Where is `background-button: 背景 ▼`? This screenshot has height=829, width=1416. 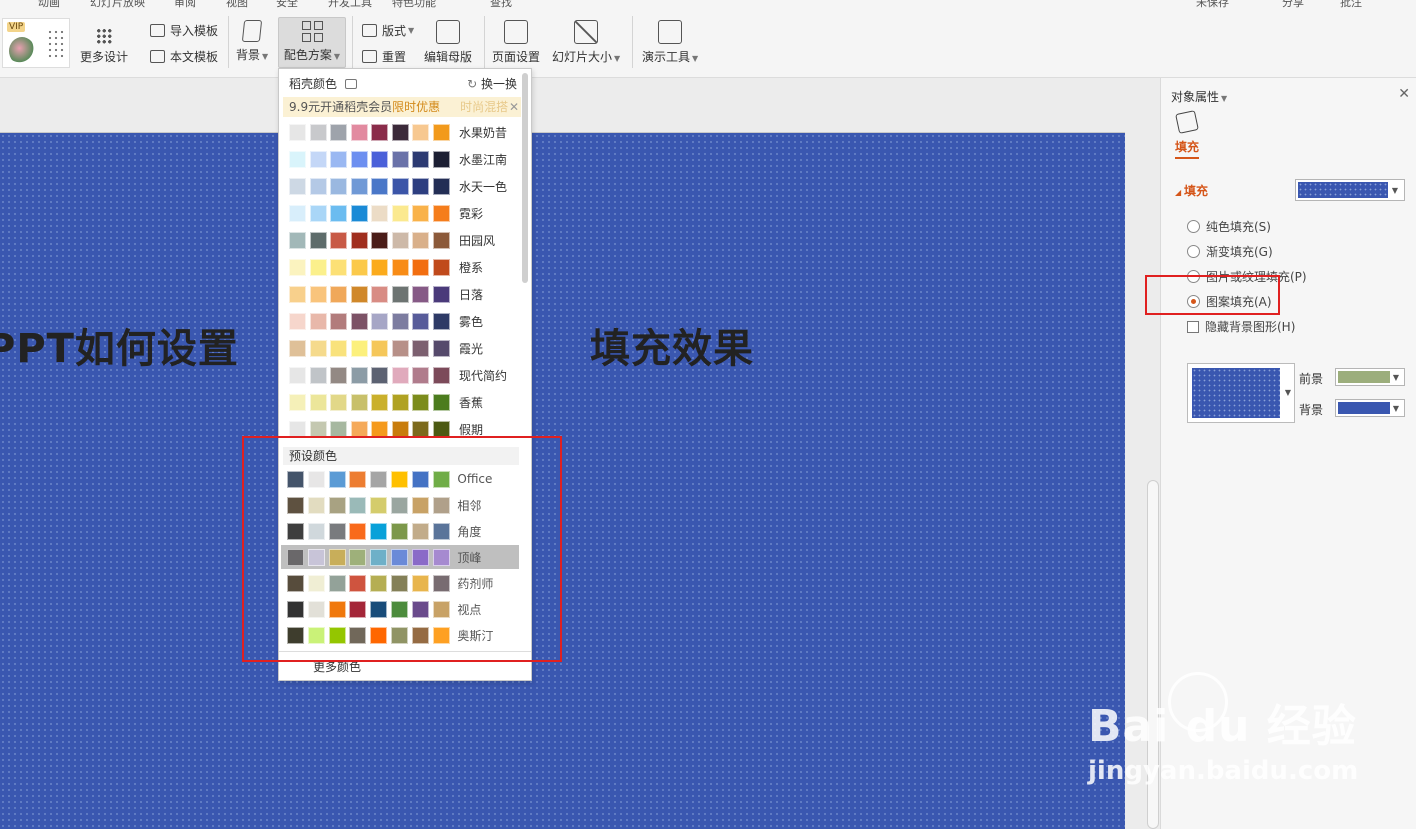
background-button: 背景 ▼ is located at coordinates (252, 41).